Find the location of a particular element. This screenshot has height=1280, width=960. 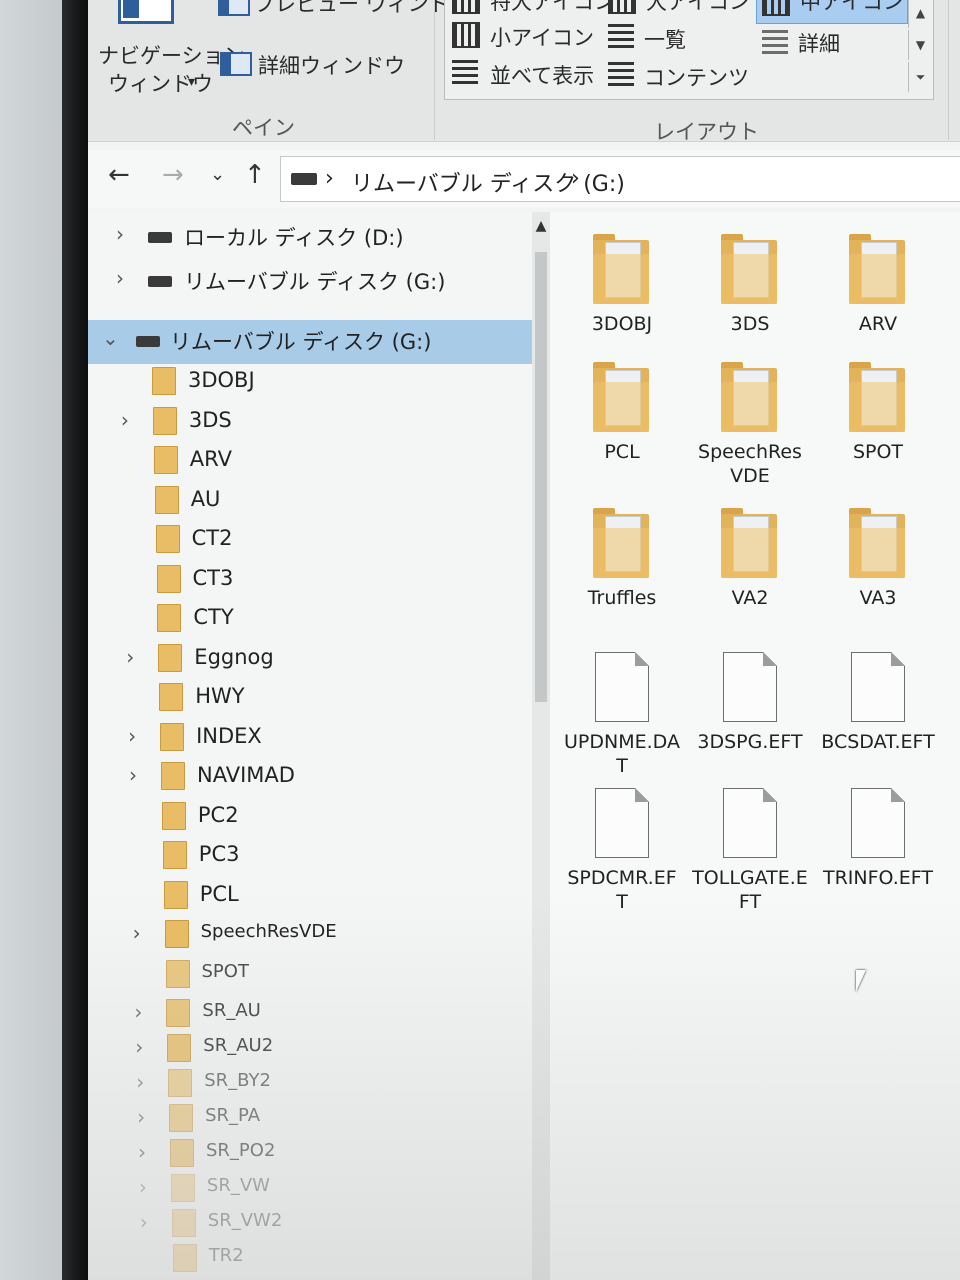

details-window-button: 詳細ウィンドウ is located at coordinates (331, 65).